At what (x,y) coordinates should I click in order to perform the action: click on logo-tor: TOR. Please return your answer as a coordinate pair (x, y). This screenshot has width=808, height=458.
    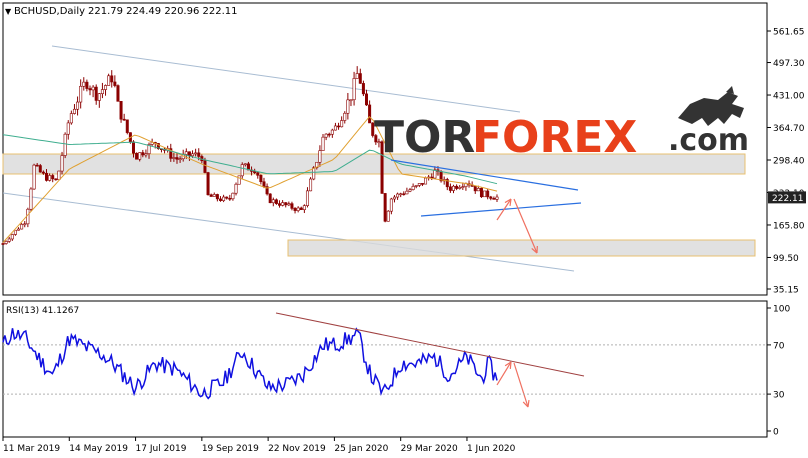
    Looking at the image, I should click on (424, 137).